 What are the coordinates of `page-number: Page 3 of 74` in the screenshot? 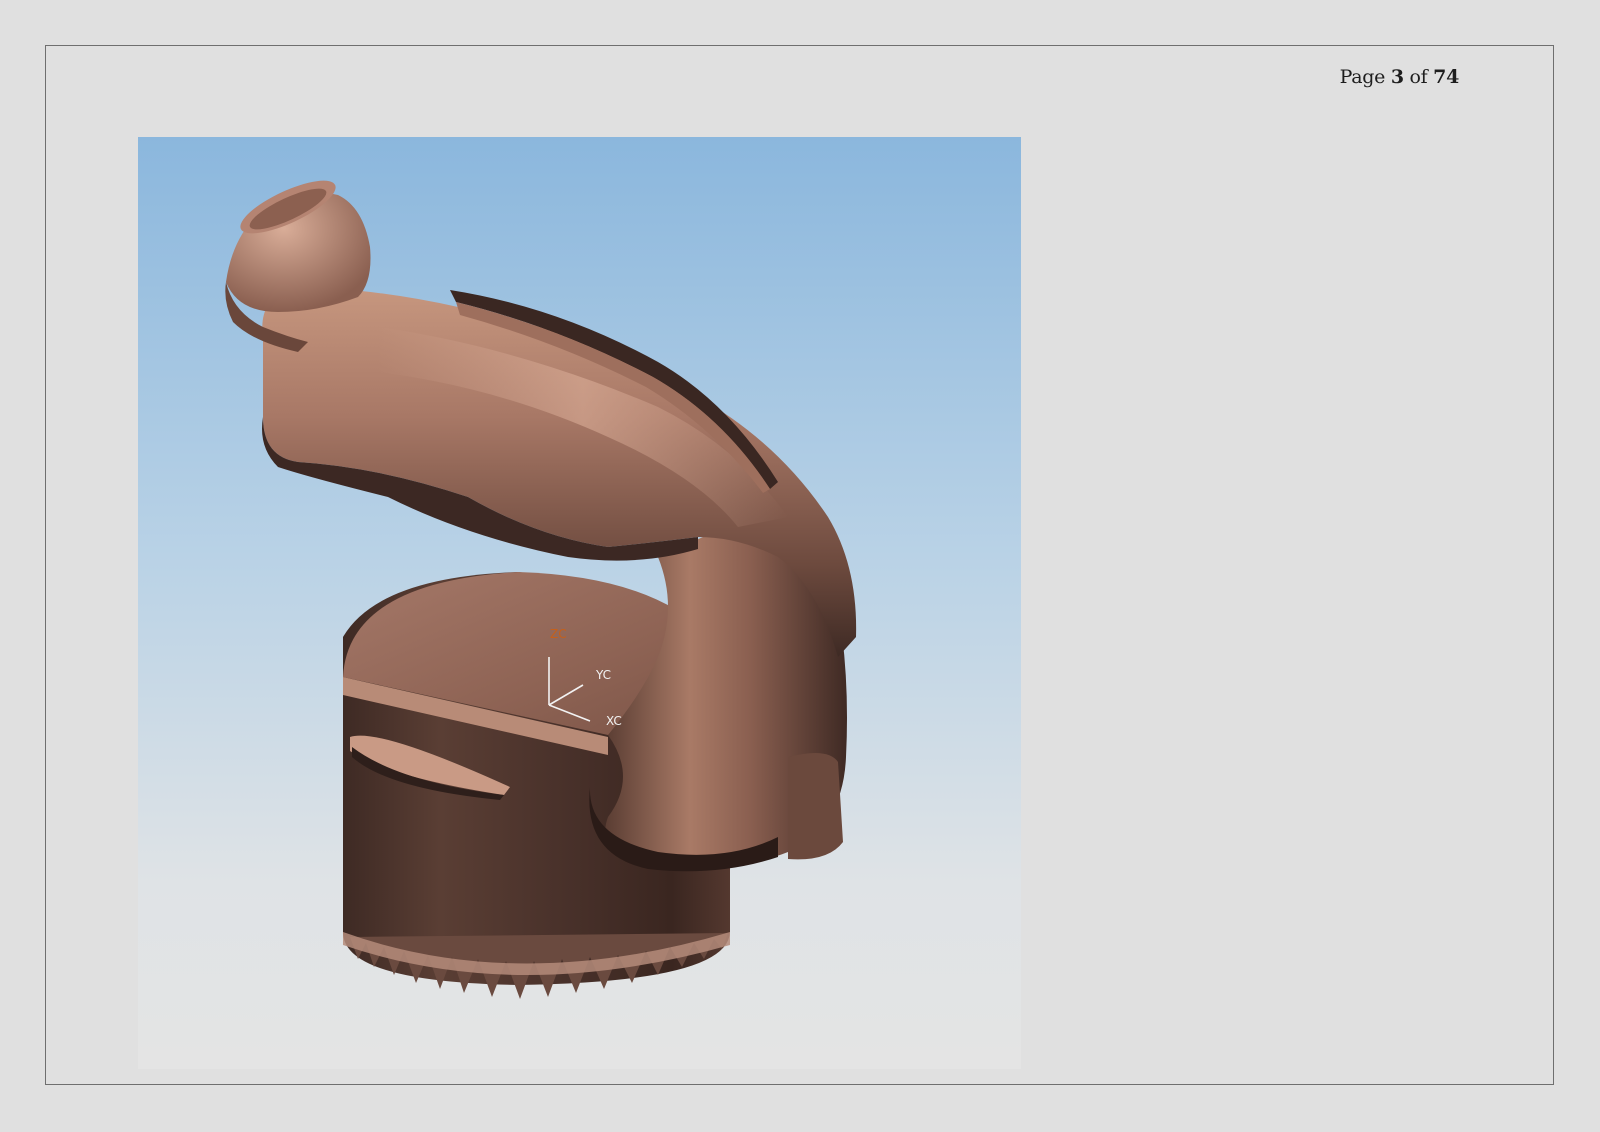 It's located at (1399, 77).